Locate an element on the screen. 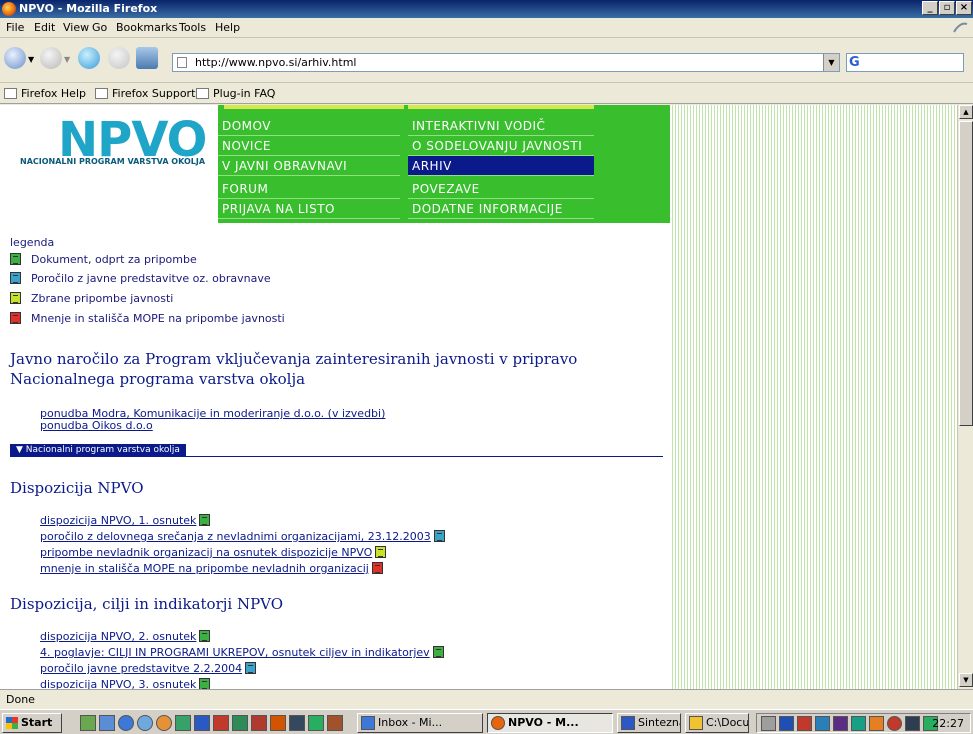 The width and height of the screenshot is (973, 734). close-button: × is located at coordinates (964, 8).